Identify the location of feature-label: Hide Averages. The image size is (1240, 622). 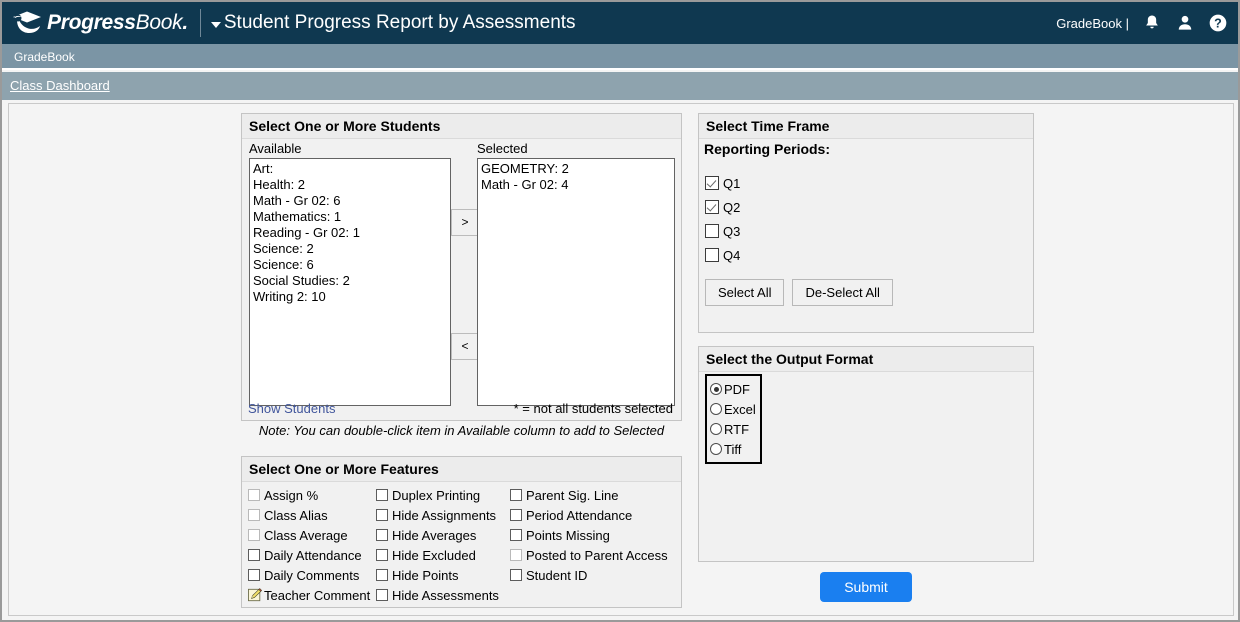
(434, 535).